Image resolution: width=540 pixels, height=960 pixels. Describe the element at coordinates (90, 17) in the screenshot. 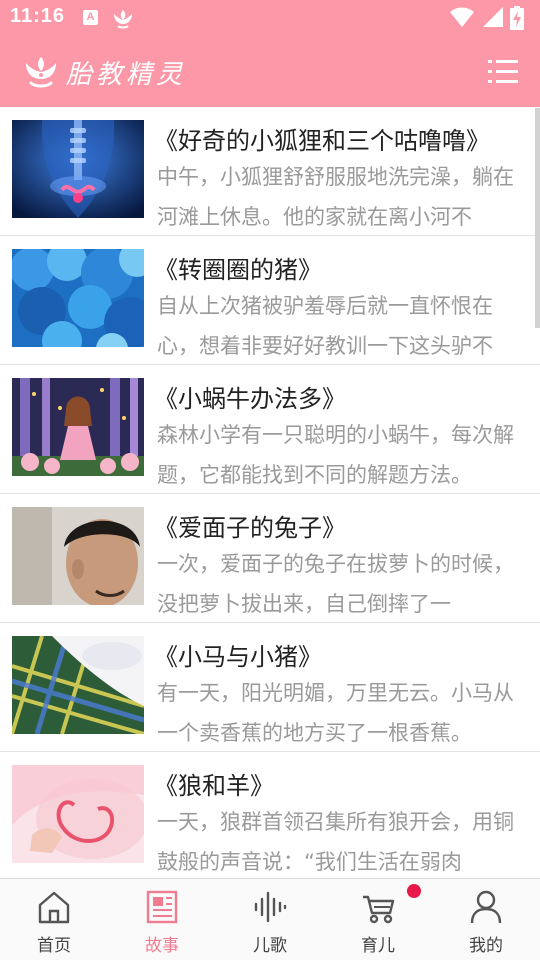

I see `a-icon: A` at that location.